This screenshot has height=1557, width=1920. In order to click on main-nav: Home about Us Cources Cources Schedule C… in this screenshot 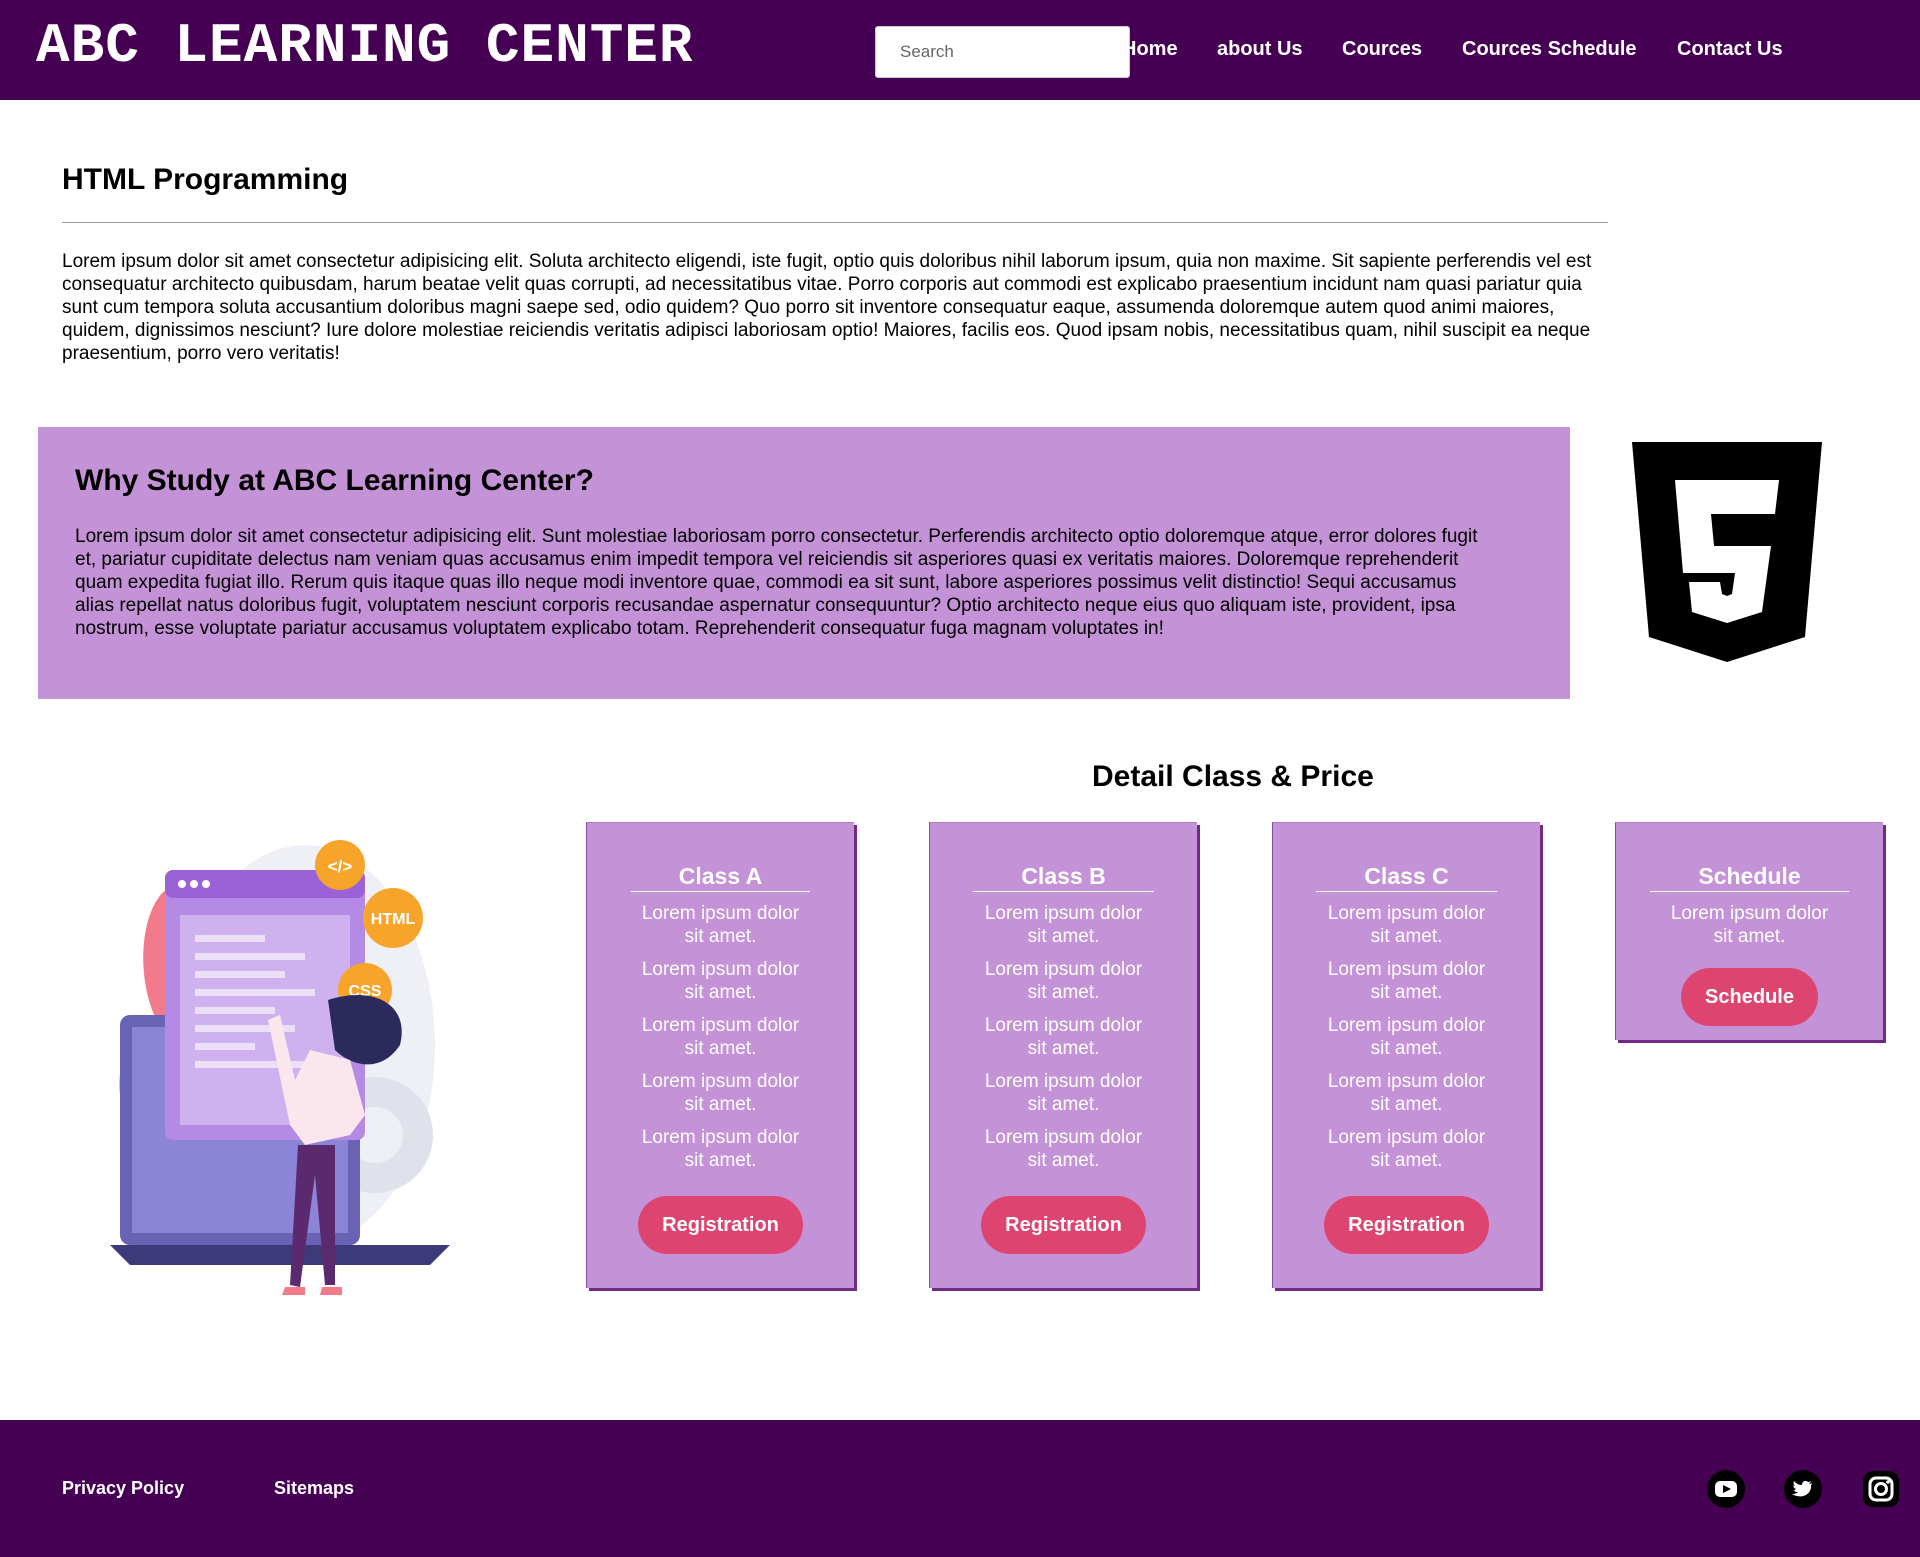, I will do `click(1420, 53)`.